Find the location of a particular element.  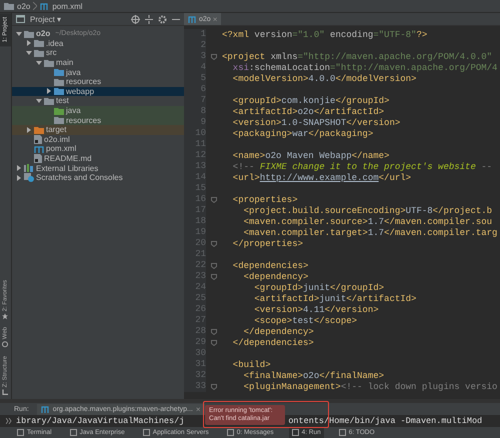

tree-item: webapp is located at coordinates (80, 91).